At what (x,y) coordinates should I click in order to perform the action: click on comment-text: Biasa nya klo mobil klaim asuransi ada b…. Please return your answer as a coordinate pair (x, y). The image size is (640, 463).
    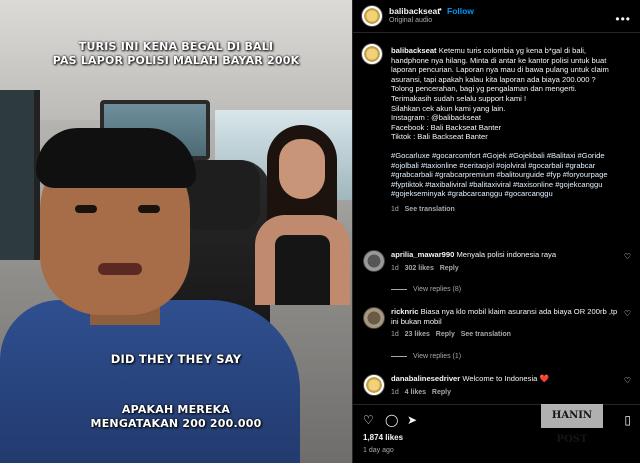
    Looking at the image, I should click on (504, 316).